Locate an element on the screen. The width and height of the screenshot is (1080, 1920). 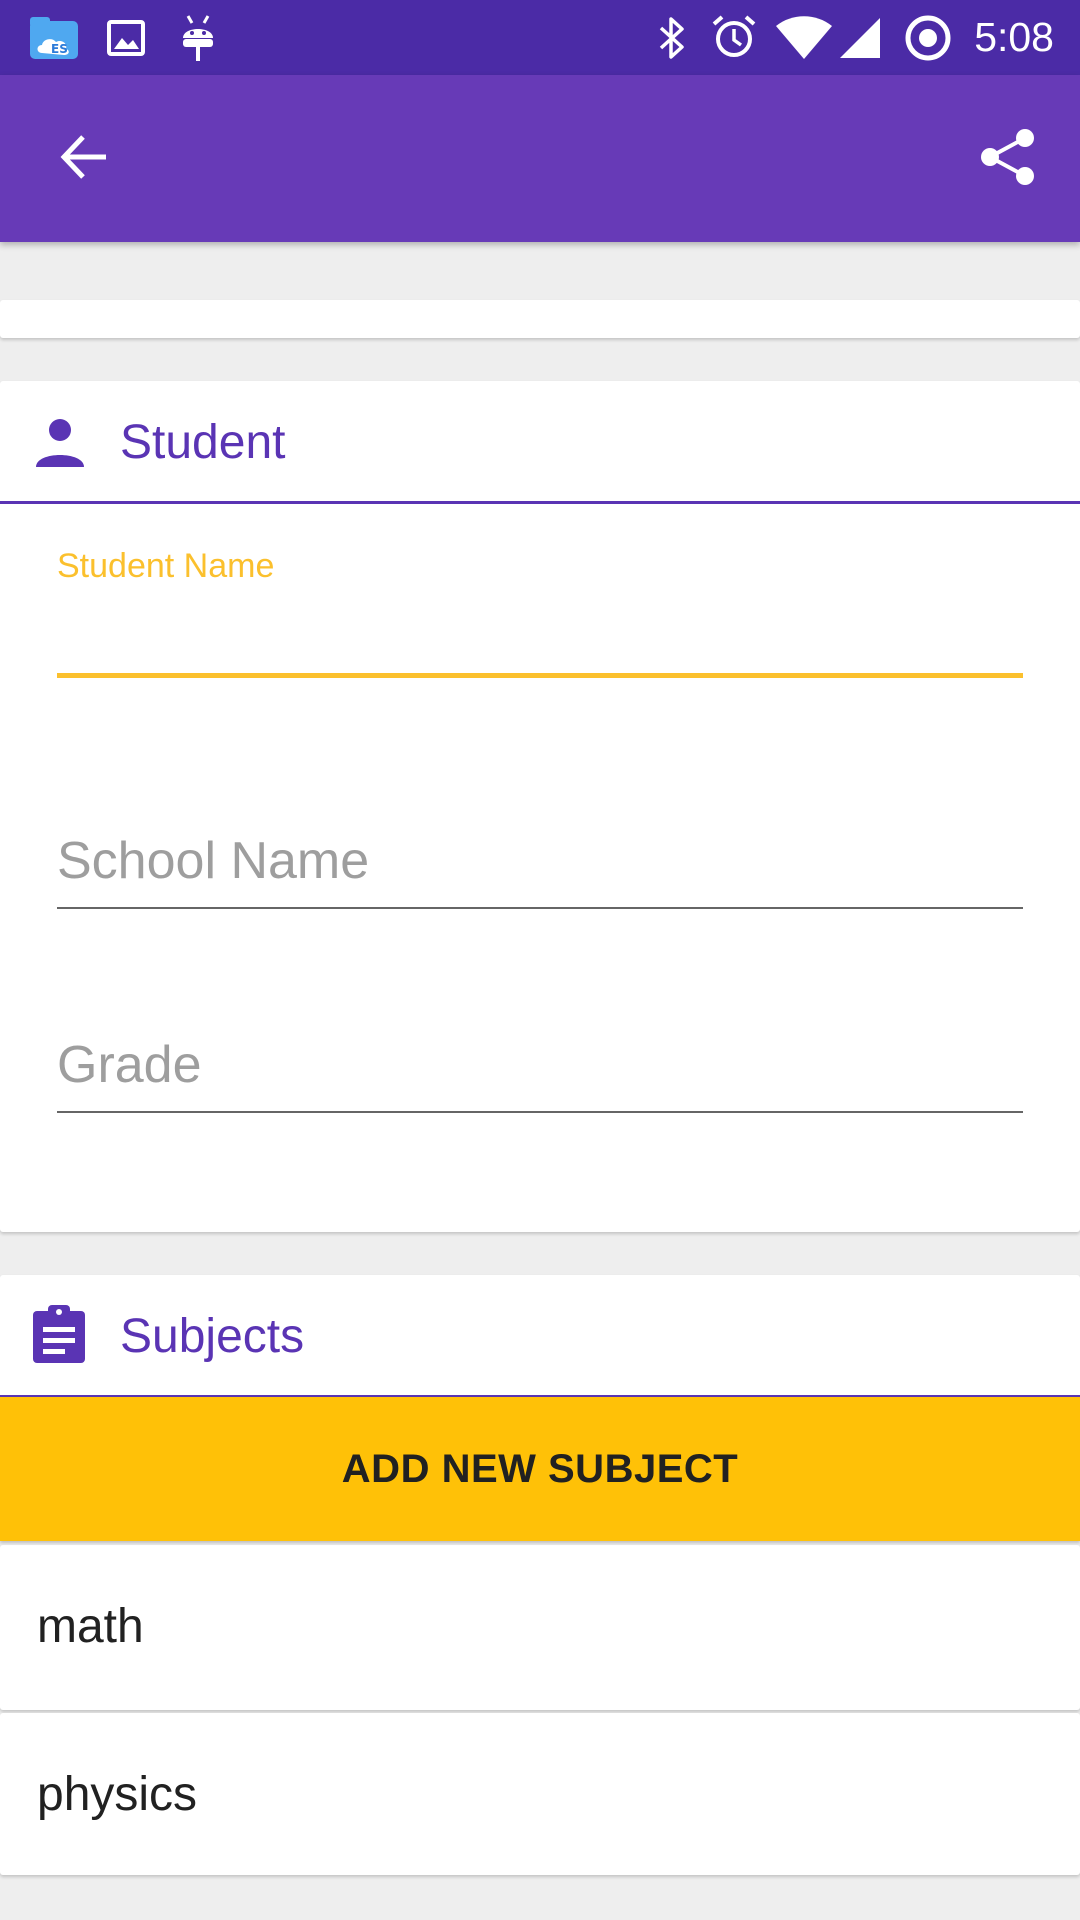
student-name-field: Student Name is located at coordinates (540, 613).